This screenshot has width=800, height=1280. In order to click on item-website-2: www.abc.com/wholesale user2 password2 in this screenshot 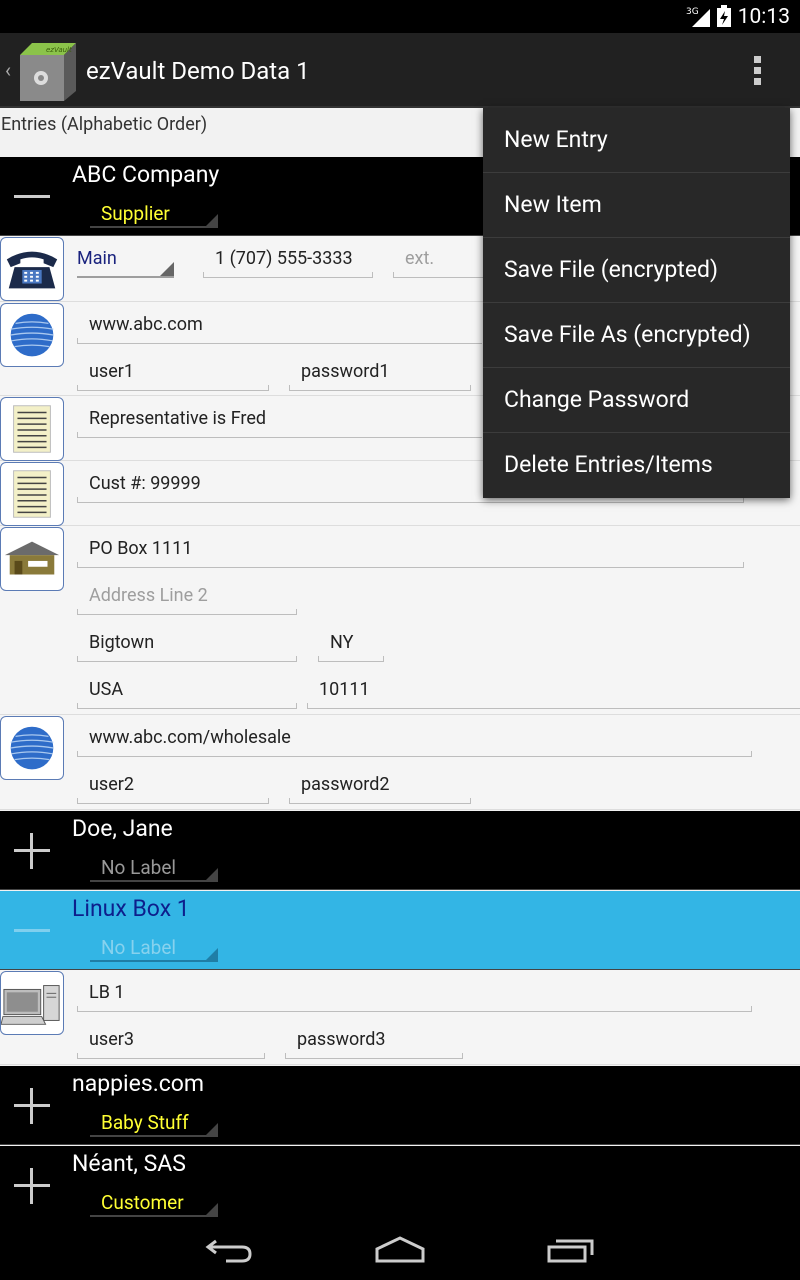, I will do `click(400, 762)`.